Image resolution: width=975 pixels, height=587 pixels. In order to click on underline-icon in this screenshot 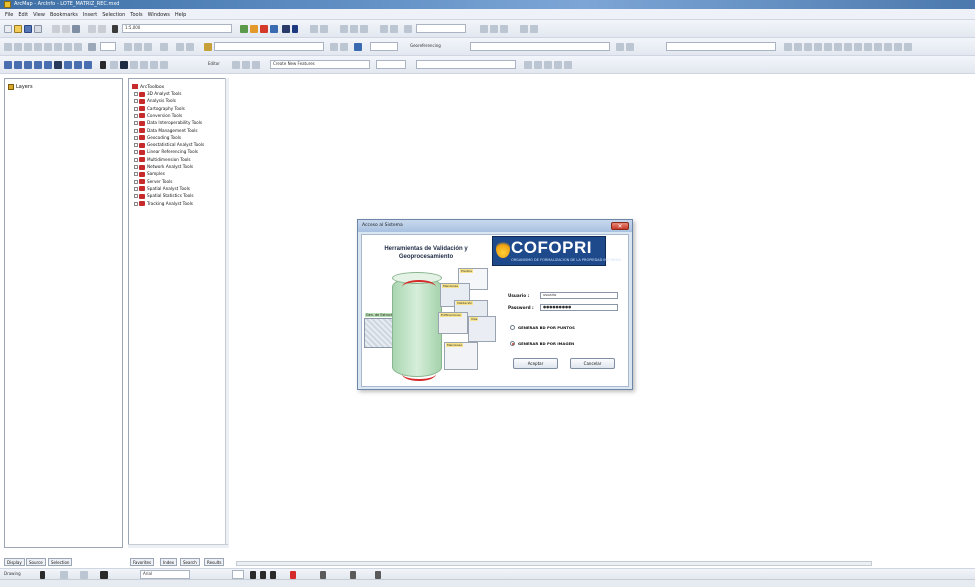, I will do `click(273, 575)`.